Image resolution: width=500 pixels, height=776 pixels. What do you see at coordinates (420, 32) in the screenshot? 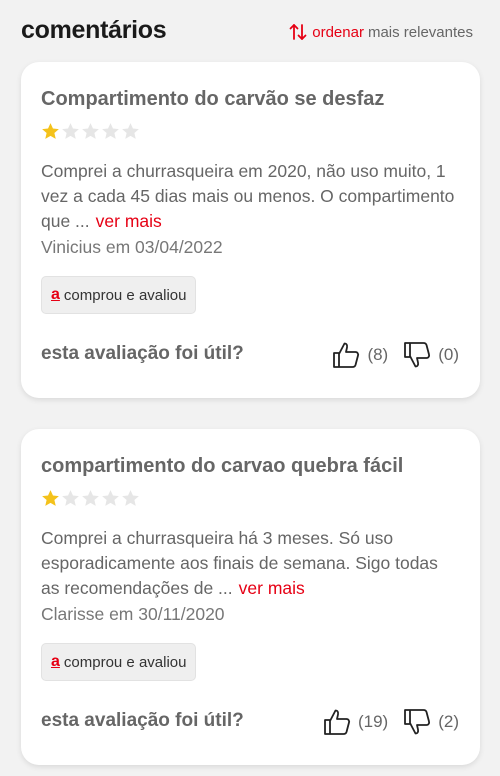
I see `sort-value: mais relevantes` at bounding box center [420, 32].